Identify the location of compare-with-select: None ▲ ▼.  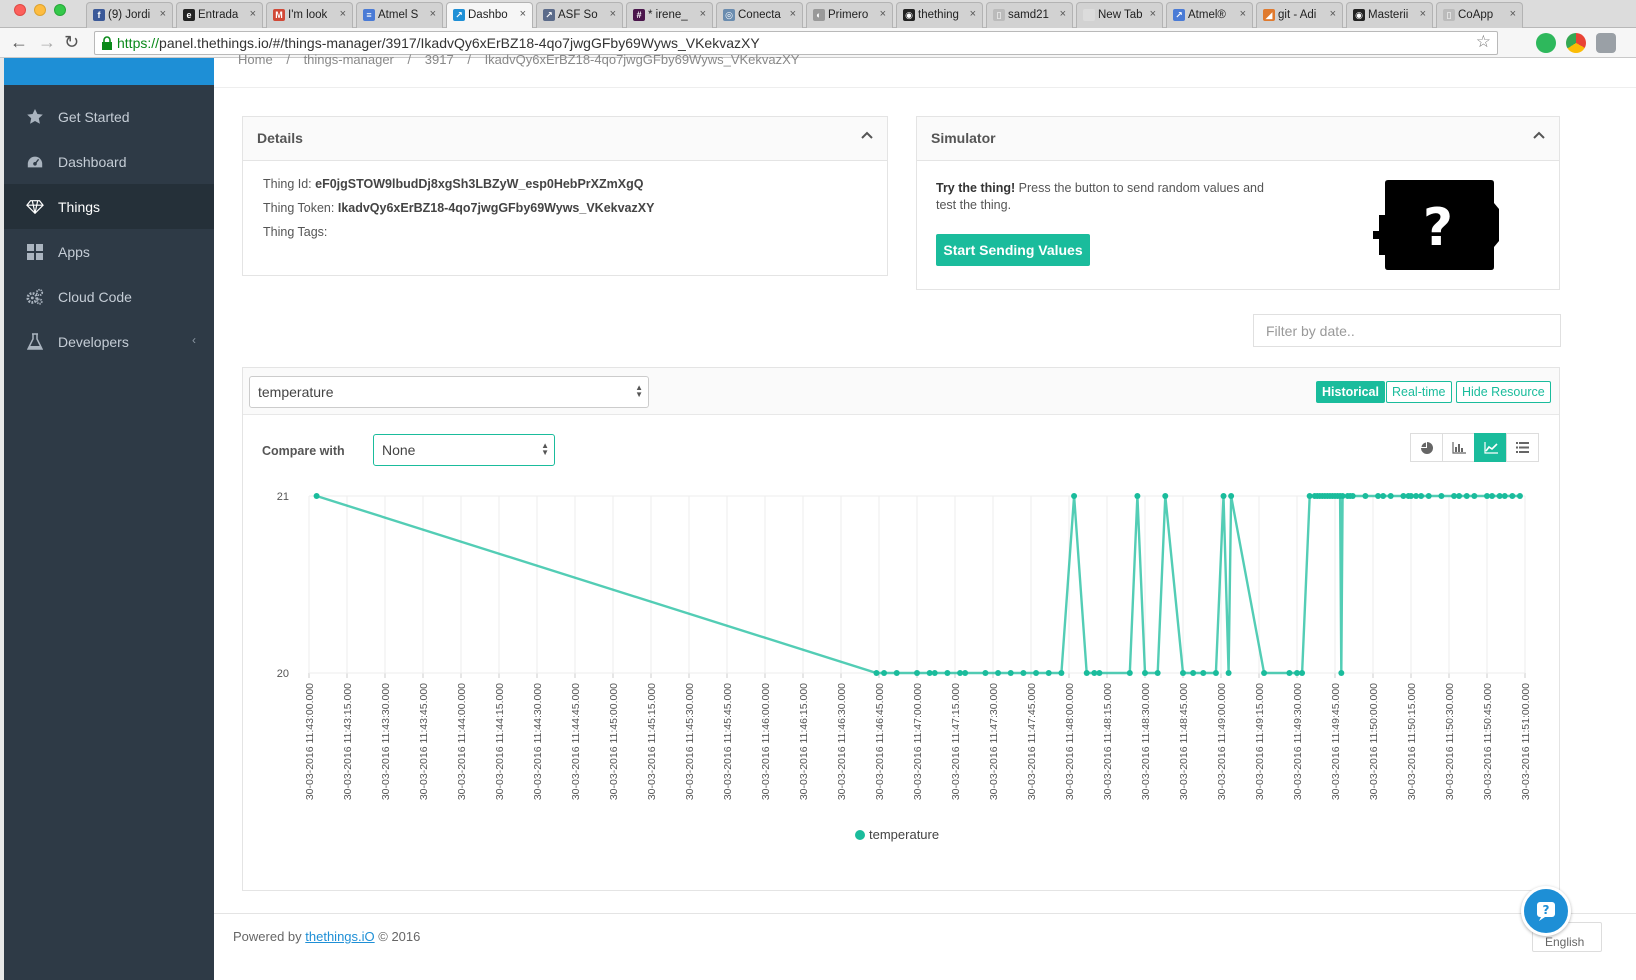
(464, 450).